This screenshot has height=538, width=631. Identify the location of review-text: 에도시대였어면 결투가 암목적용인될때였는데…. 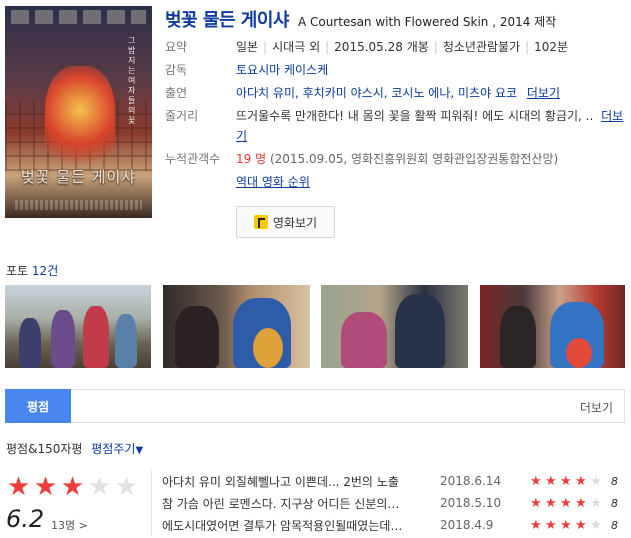
(301, 525).